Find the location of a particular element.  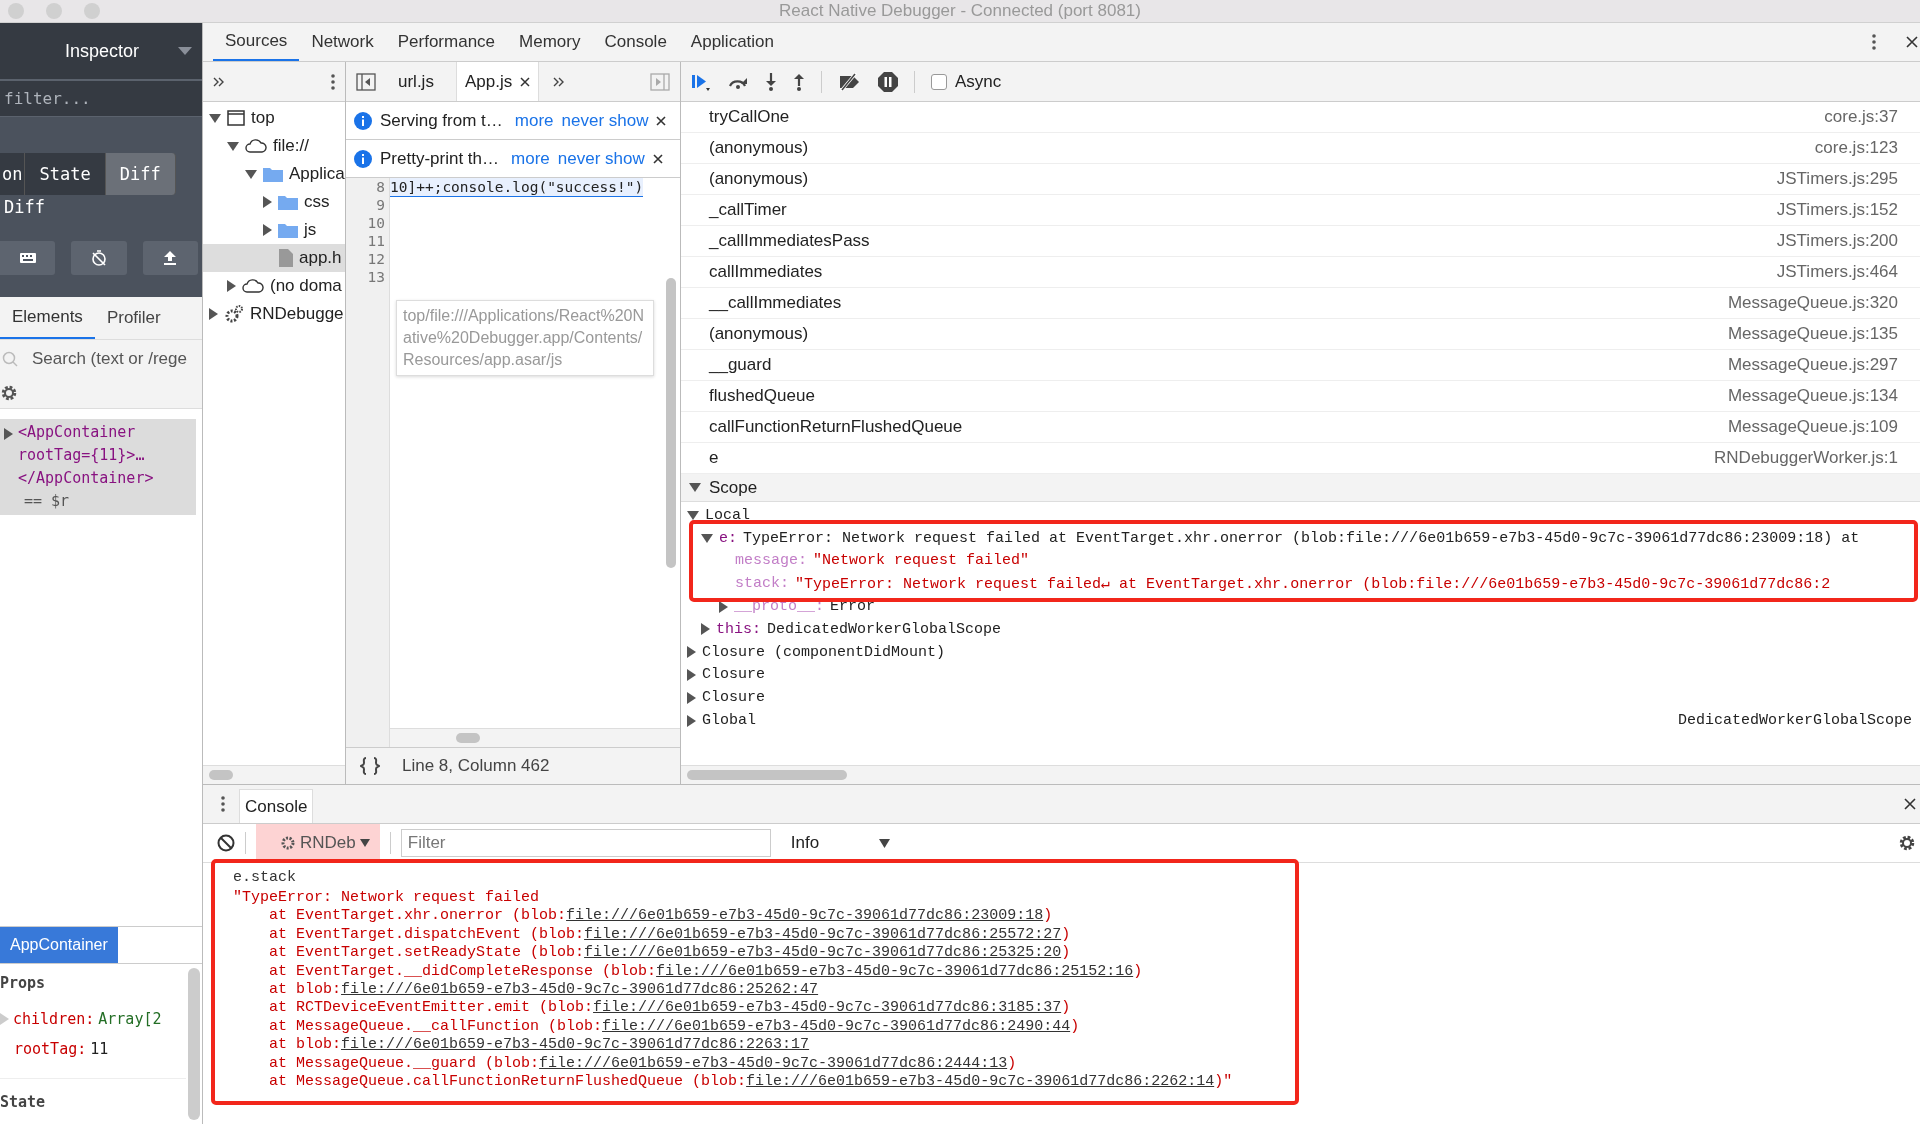

component-tree-node: <AppContainer rootTag={11}>…</AppContainer> == $r is located at coordinates (98, 467).